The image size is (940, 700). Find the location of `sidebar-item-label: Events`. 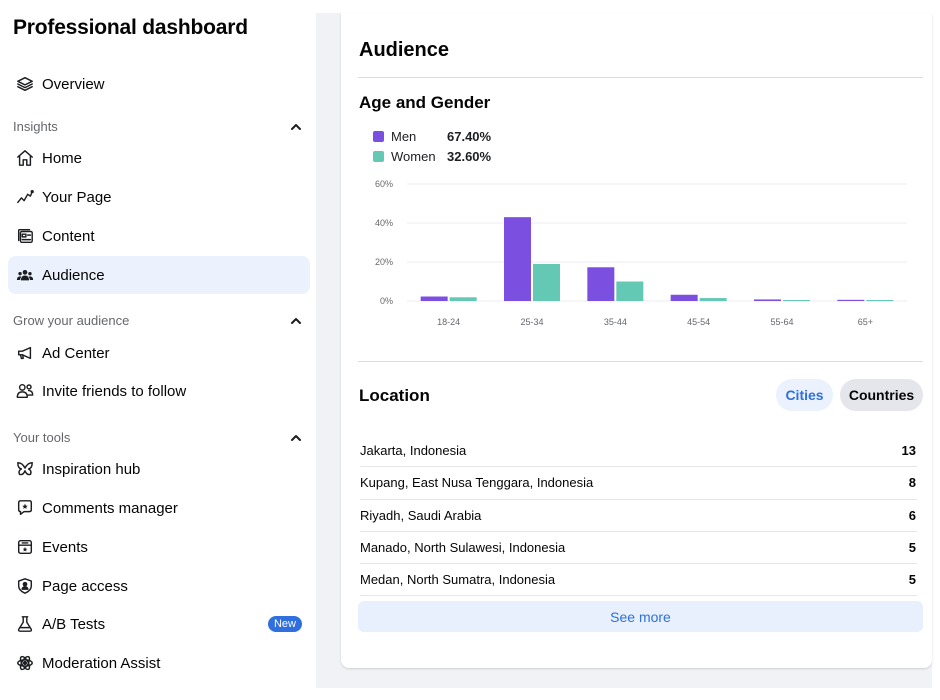

sidebar-item-label: Events is located at coordinates (65, 547).